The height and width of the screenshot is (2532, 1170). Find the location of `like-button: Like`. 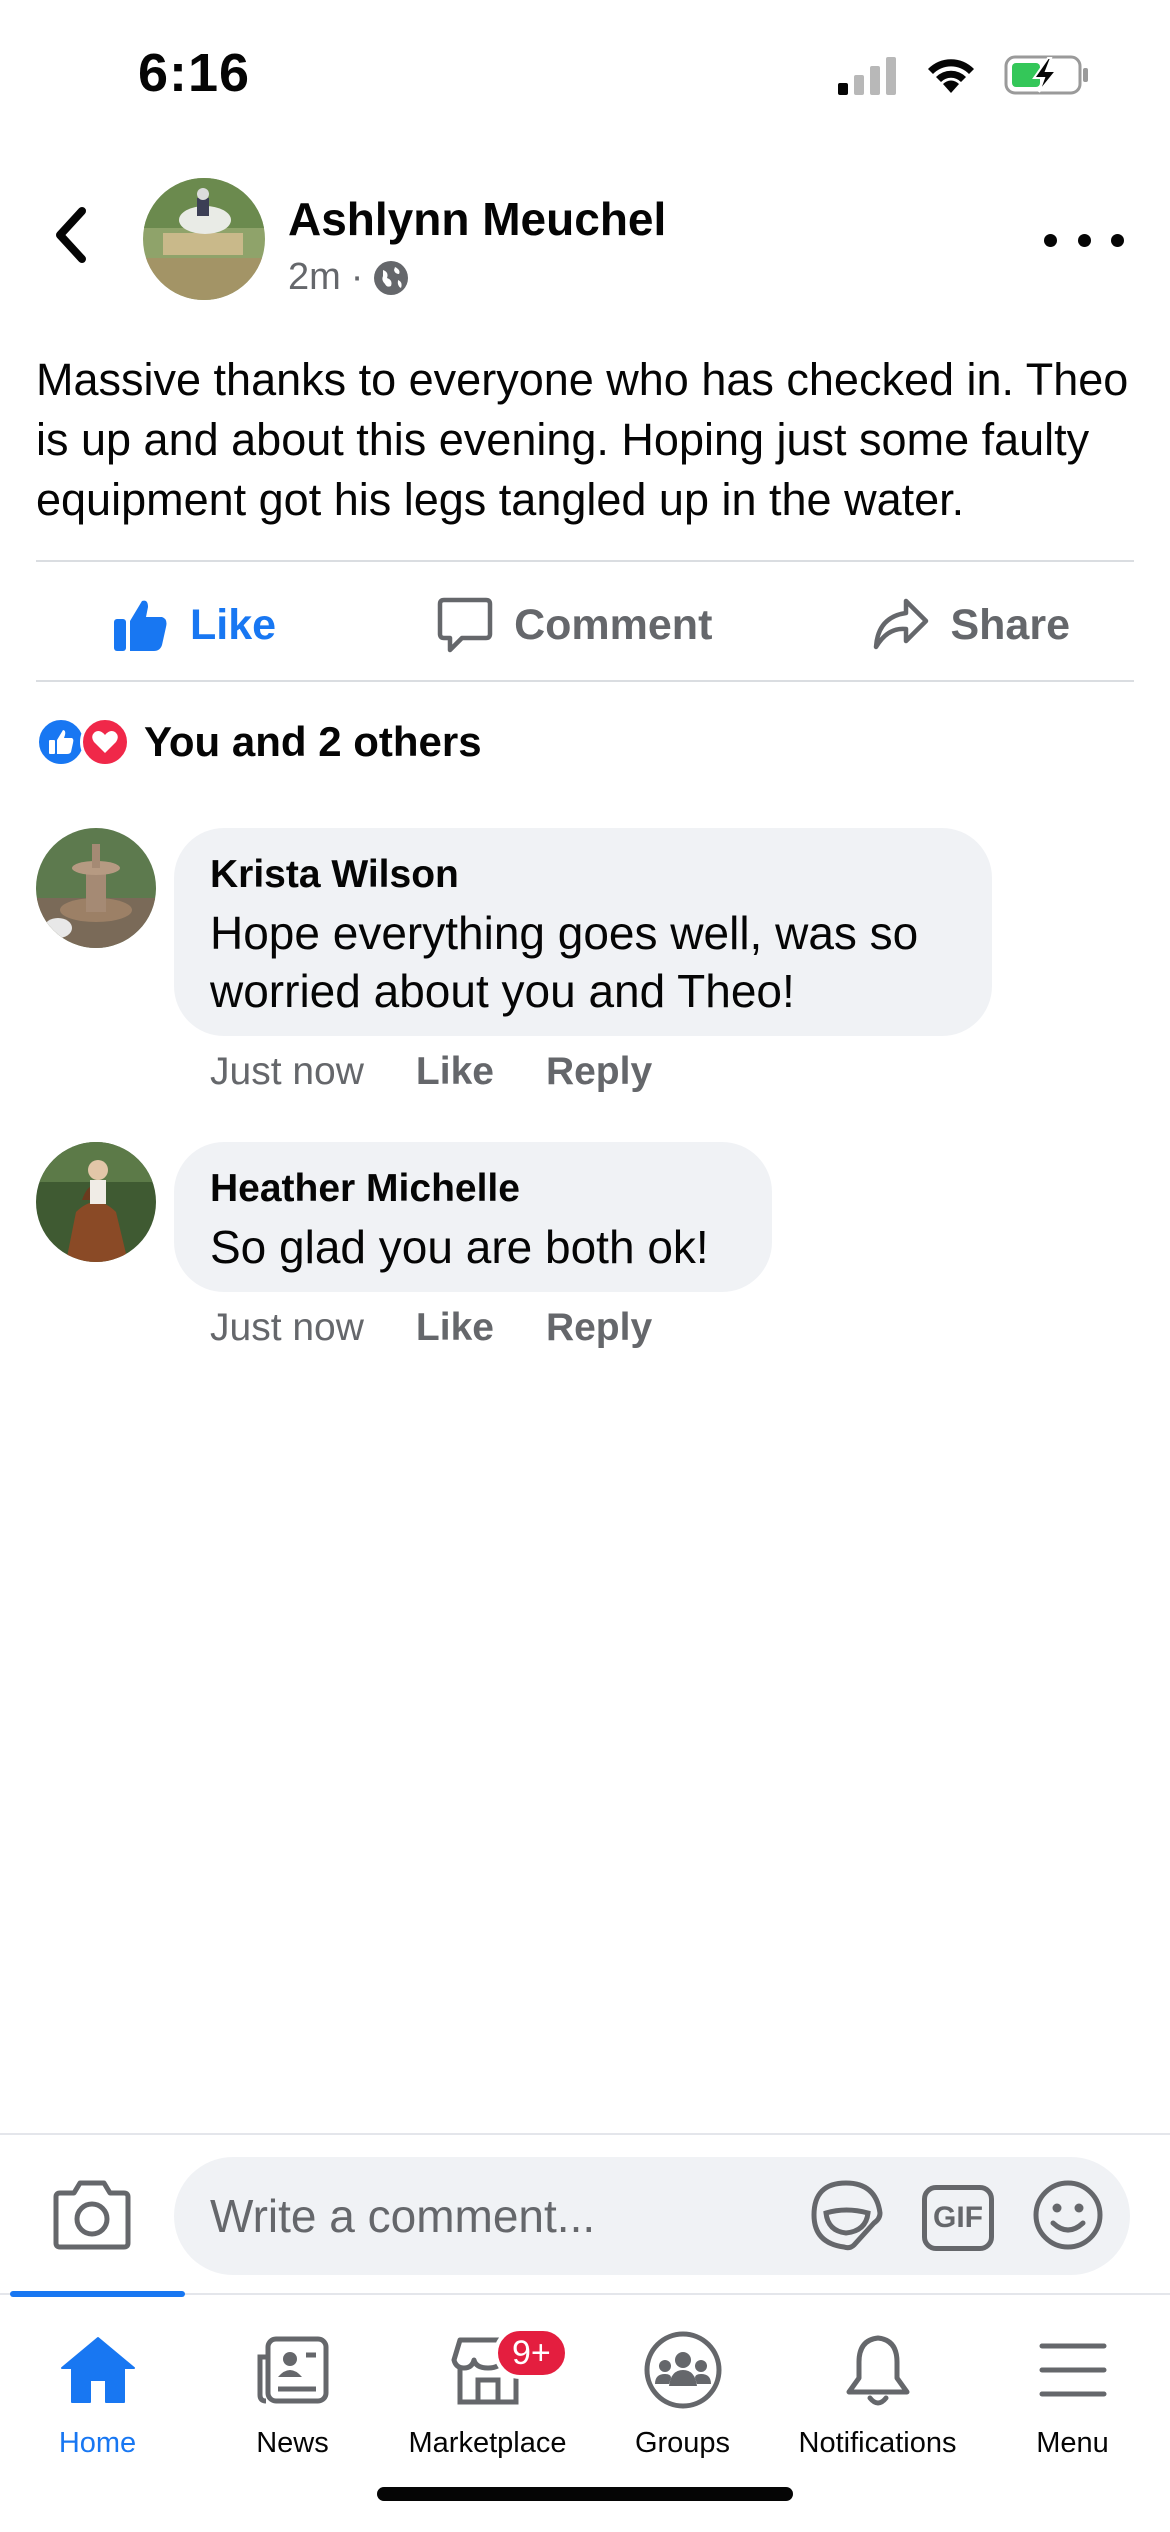

like-button: Like is located at coordinates (194, 625).